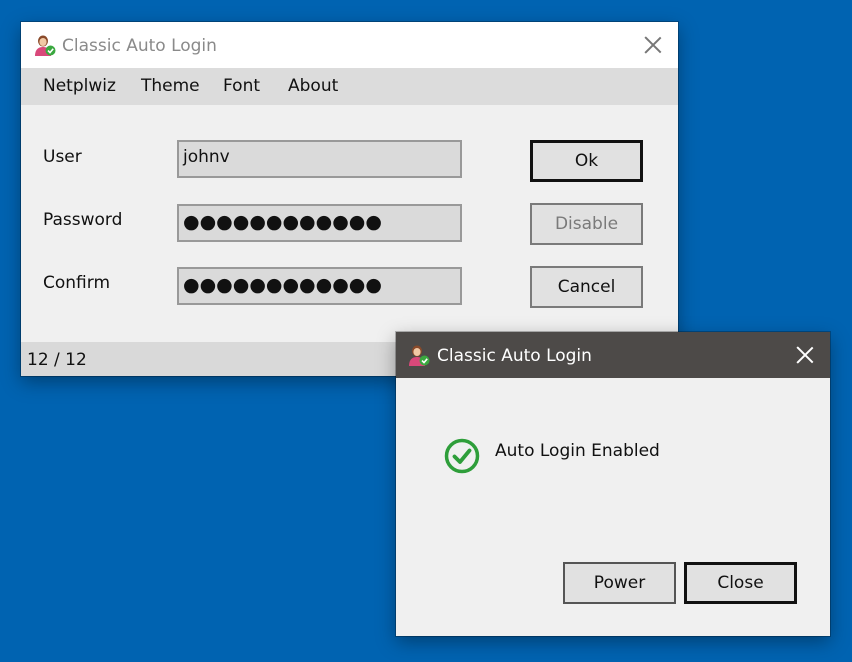 This screenshot has width=852, height=662. What do you see at coordinates (613, 355) in the screenshot?
I see `dialog-titlebar: Classic Auto Login` at bounding box center [613, 355].